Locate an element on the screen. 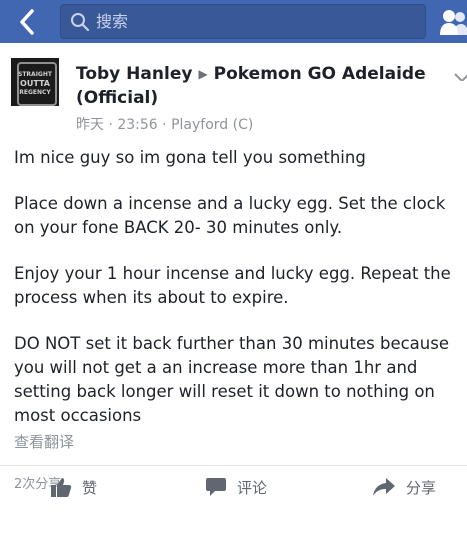 The image size is (467, 545). right-arrow-icon: ▶ is located at coordinates (203, 74).